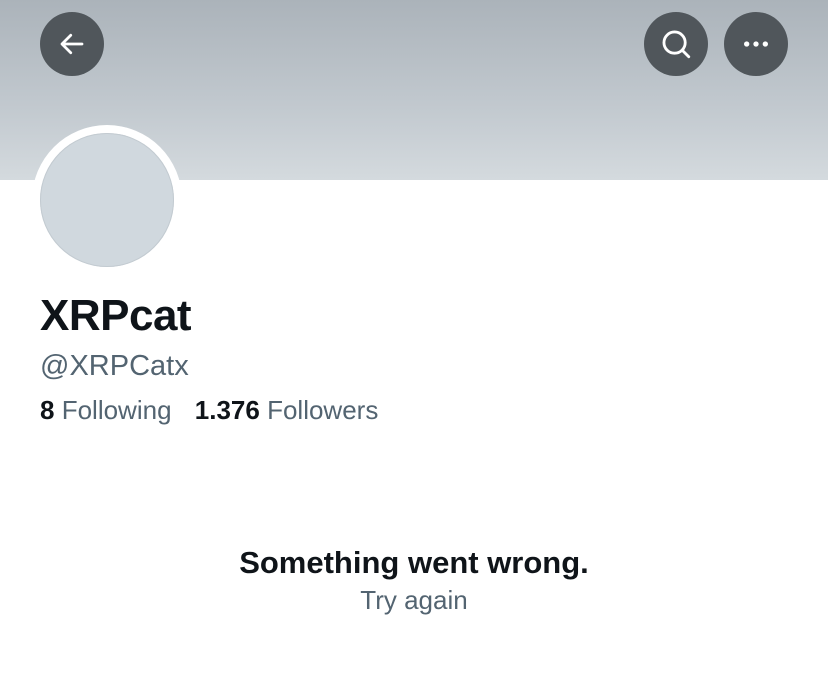 The height and width of the screenshot is (698, 828). I want to click on more-horizontal-icon, so click(756, 44).